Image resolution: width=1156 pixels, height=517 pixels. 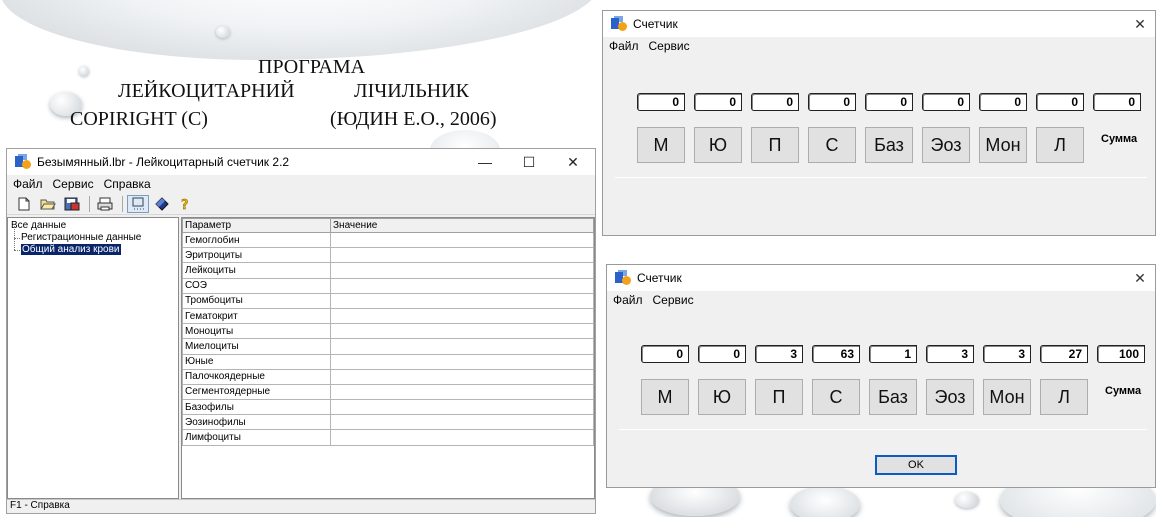 I want to click on table-row: Эозинофилы, so click(x=388, y=422).